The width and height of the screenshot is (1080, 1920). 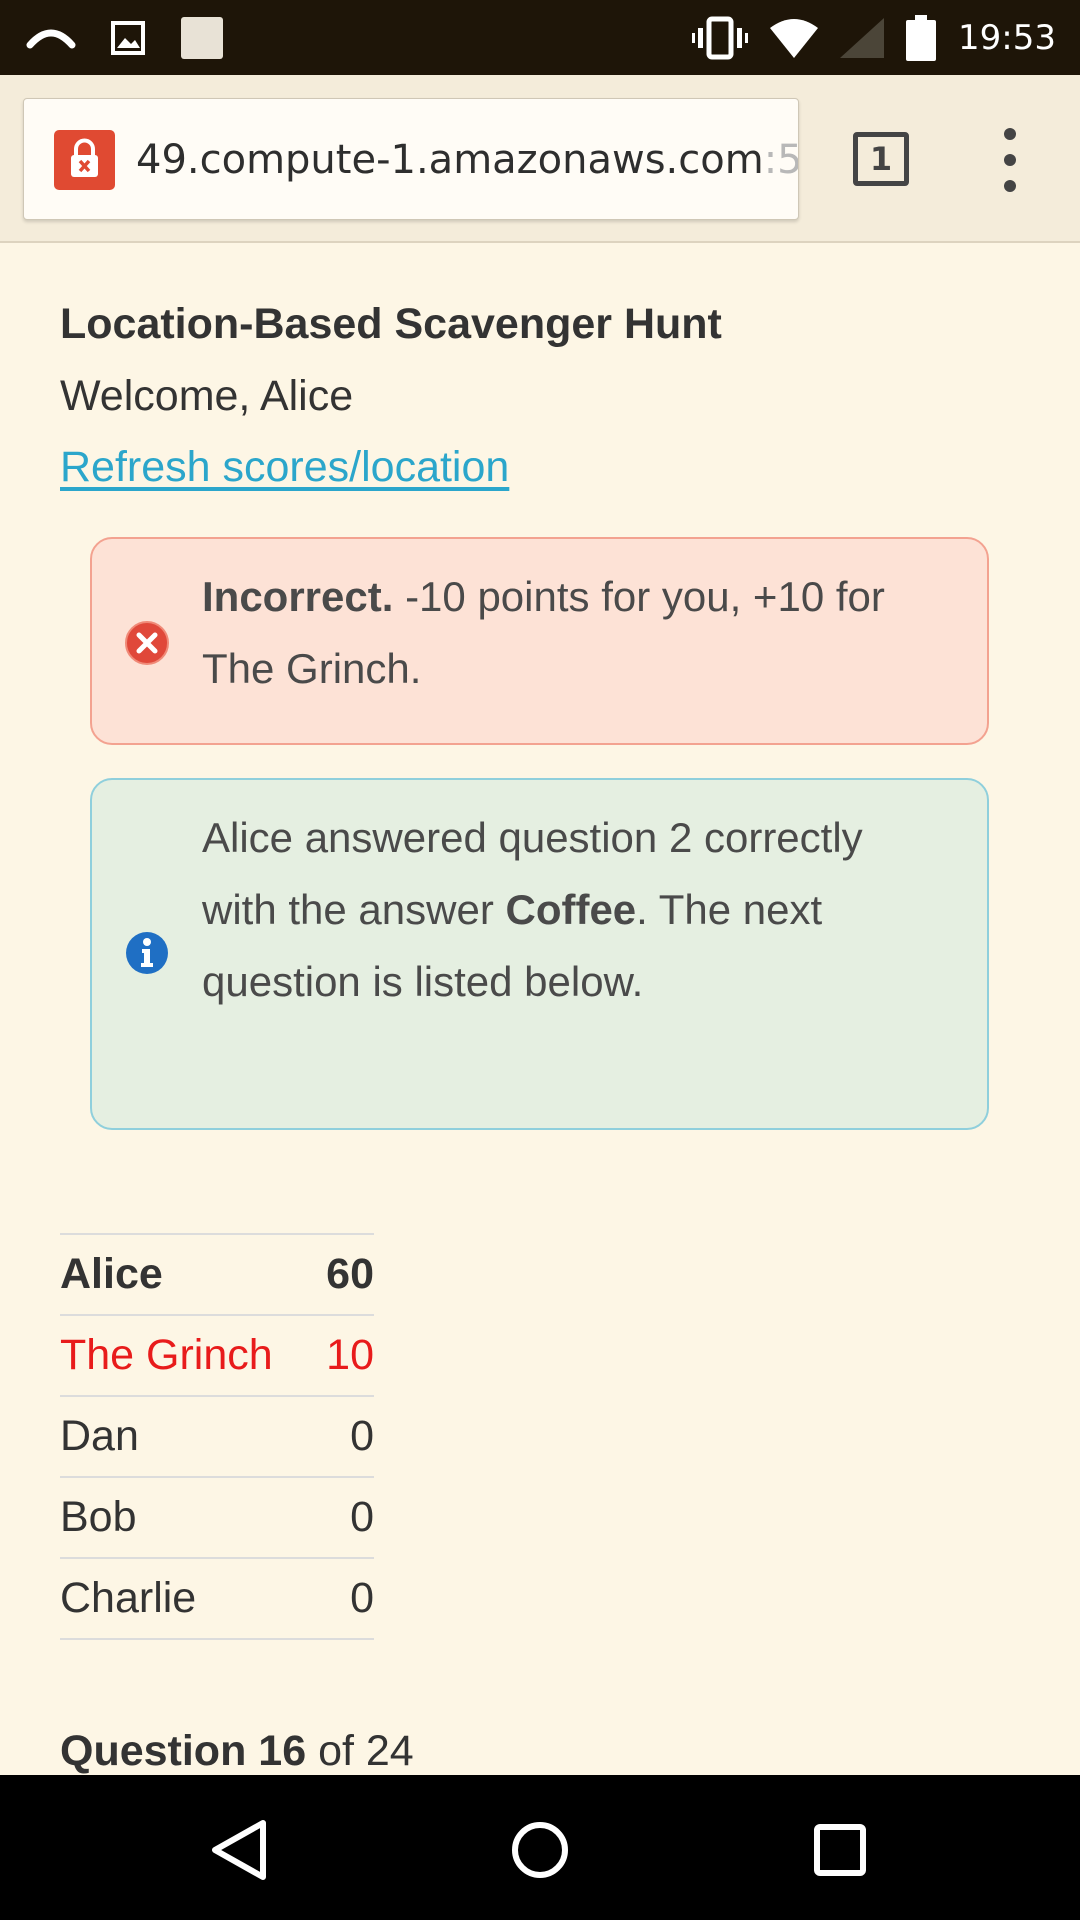 I want to click on url-text: 49.compute-1.amazonaws.com:5, so click(x=467, y=159).